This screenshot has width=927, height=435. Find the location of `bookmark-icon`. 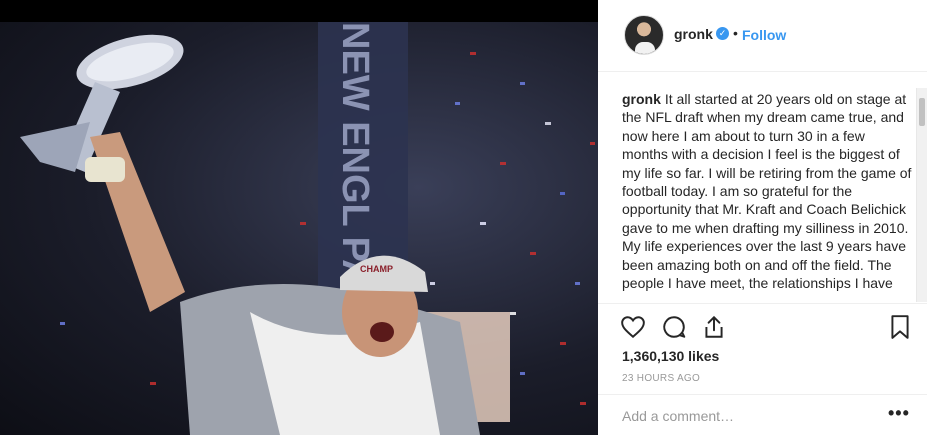

bookmark-icon is located at coordinates (900, 327).